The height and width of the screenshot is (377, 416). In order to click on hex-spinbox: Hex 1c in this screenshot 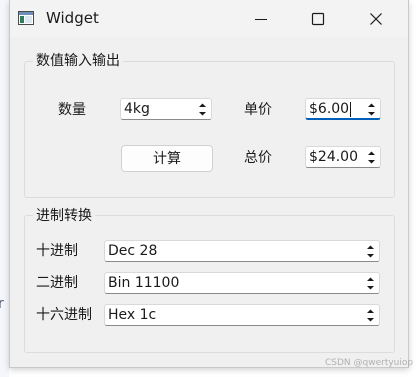, I will do `click(242, 315)`.